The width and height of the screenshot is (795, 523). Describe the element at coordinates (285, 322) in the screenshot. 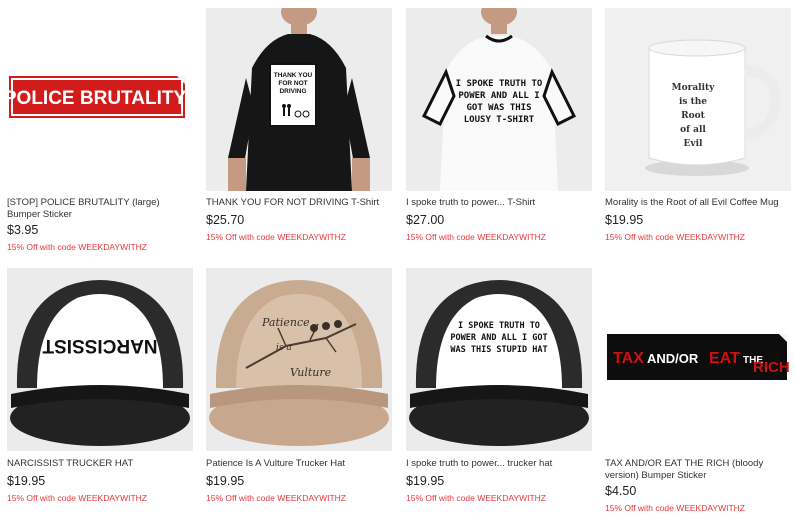

I see `svg-text: Patience` at that location.